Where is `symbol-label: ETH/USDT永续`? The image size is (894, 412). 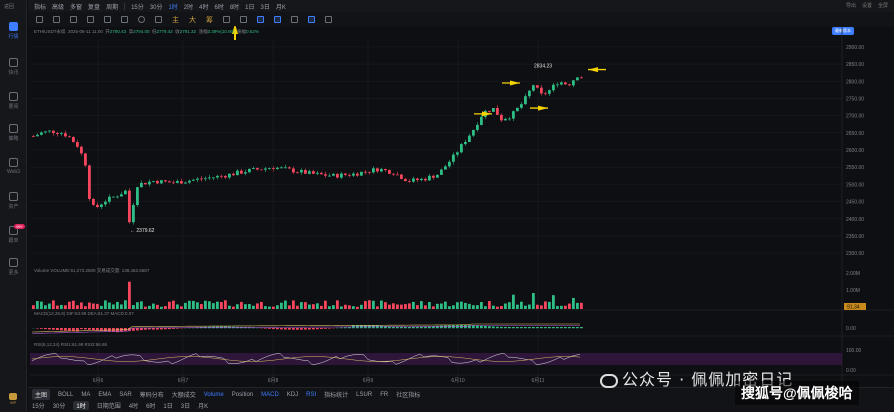
symbol-label: ETH/USDT永续 is located at coordinates (50, 31).